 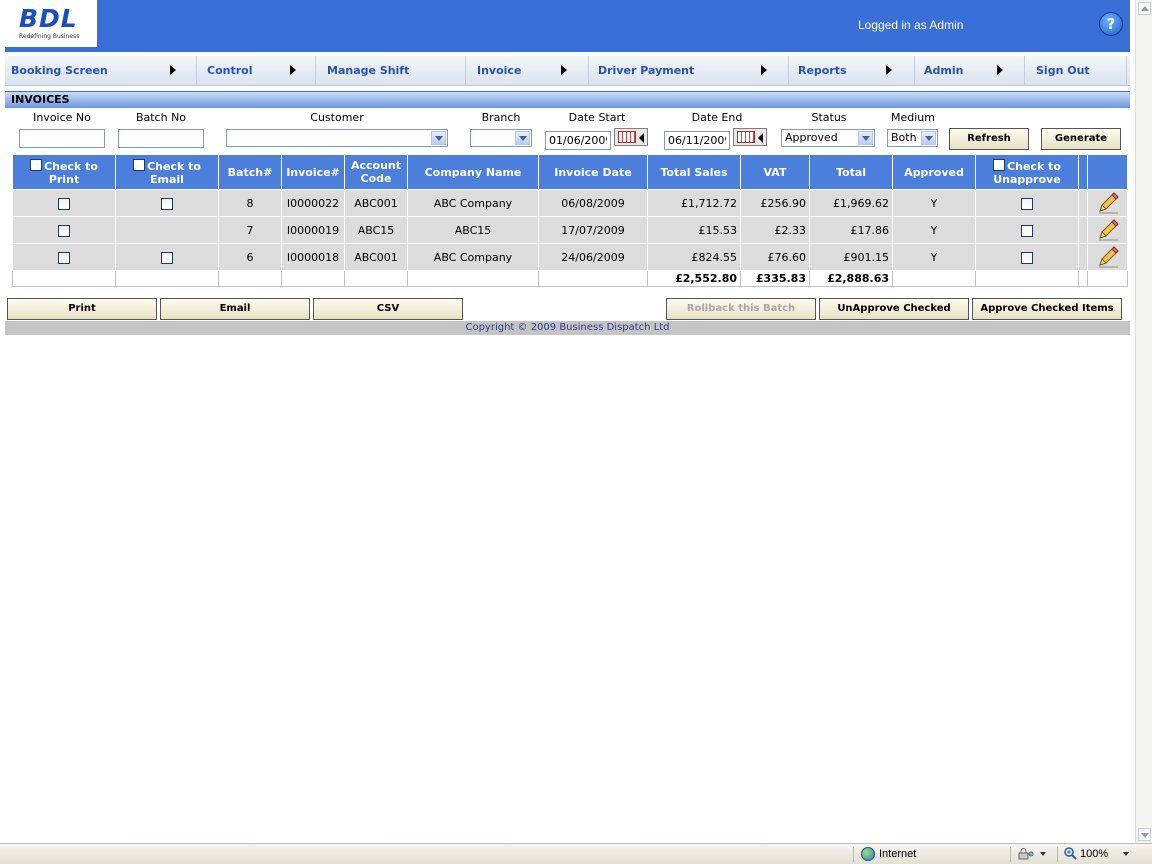 What do you see at coordinates (999, 164) in the screenshot?
I see `select-all-unapprove-checkbox` at bounding box center [999, 164].